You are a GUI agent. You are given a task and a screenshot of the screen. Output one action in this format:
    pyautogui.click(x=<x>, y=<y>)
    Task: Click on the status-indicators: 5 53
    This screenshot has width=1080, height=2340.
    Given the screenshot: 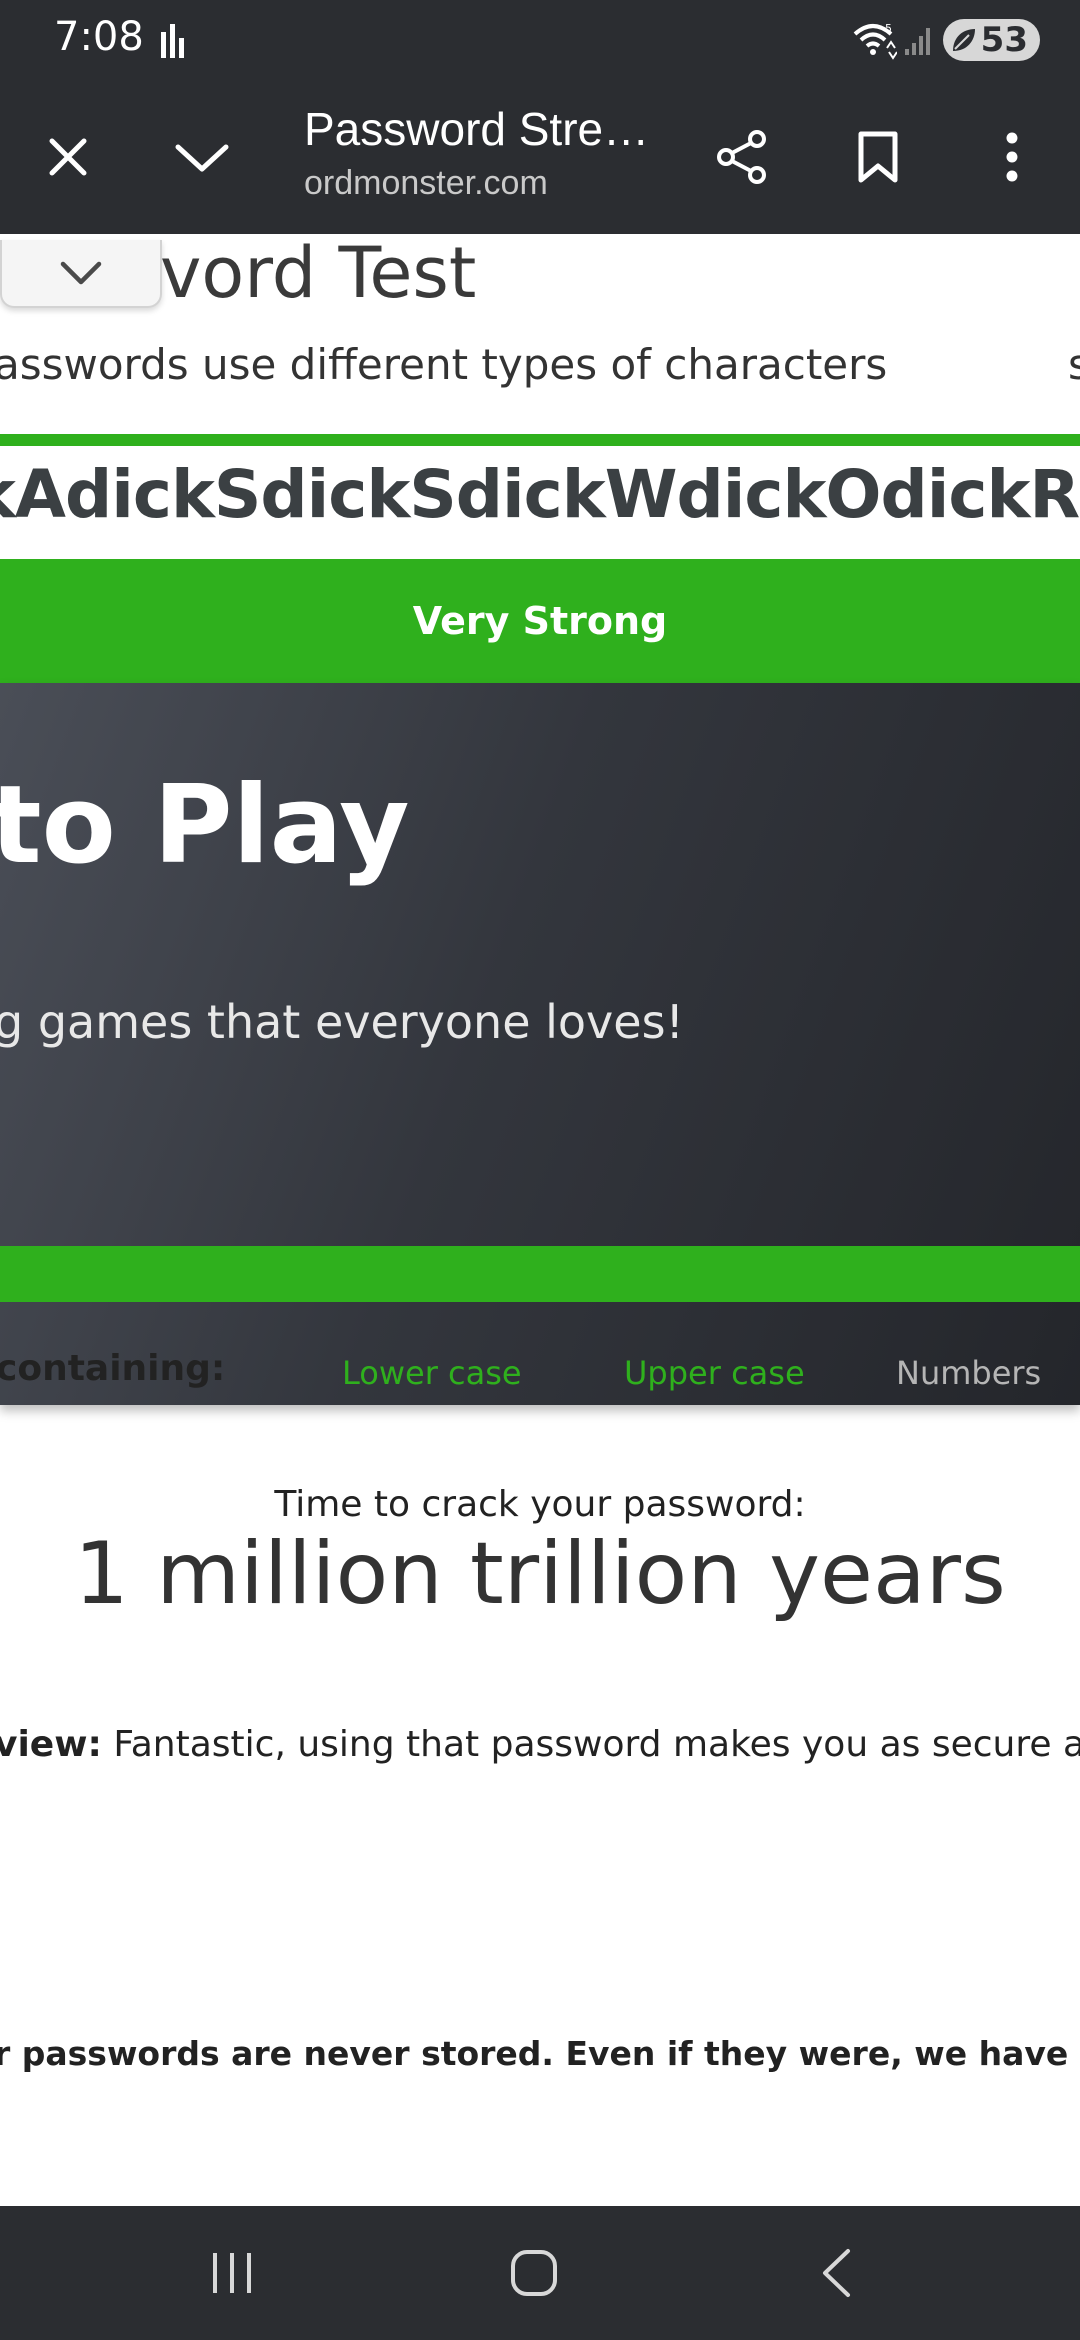 What is the action you would take?
    pyautogui.click(x=945, y=40)
    